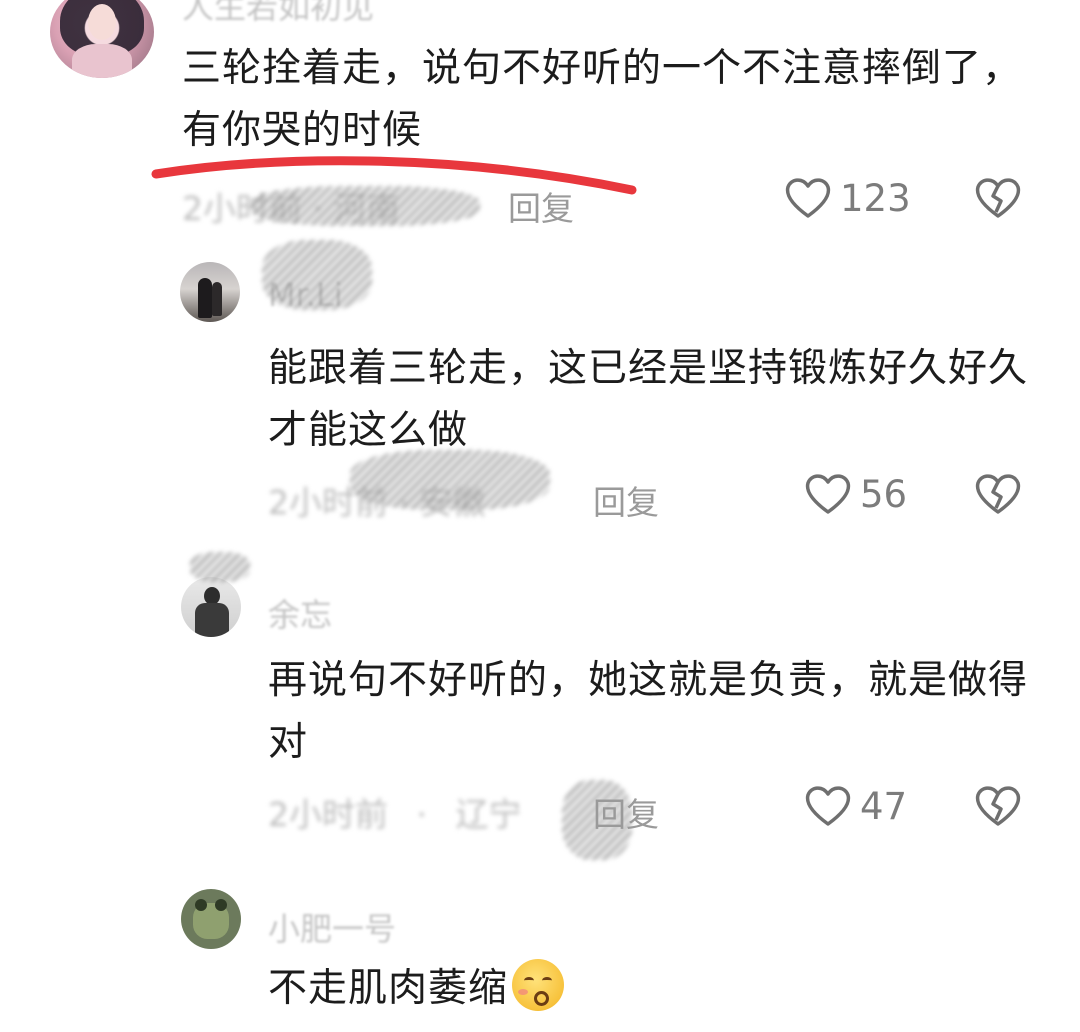 This screenshot has height=1032, width=1080. Describe the element at coordinates (653, 989) in the screenshot. I see `comment-text-row: 不走肌肉萎缩` at that location.